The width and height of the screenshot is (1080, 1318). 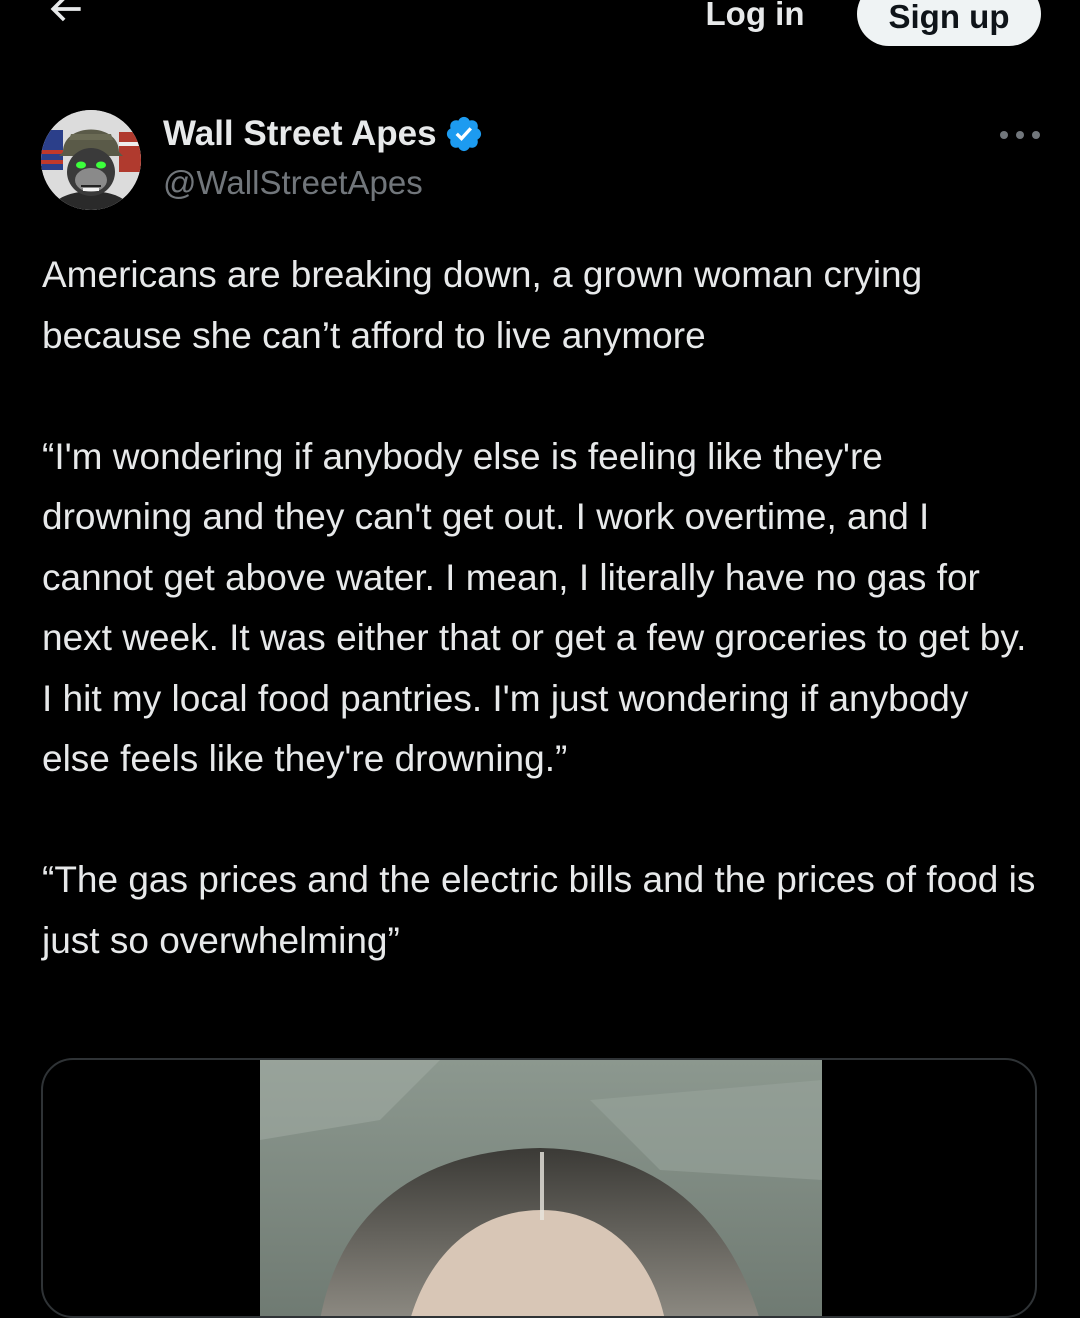 I want to click on arrow-left-icon, so click(x=65, y=11).